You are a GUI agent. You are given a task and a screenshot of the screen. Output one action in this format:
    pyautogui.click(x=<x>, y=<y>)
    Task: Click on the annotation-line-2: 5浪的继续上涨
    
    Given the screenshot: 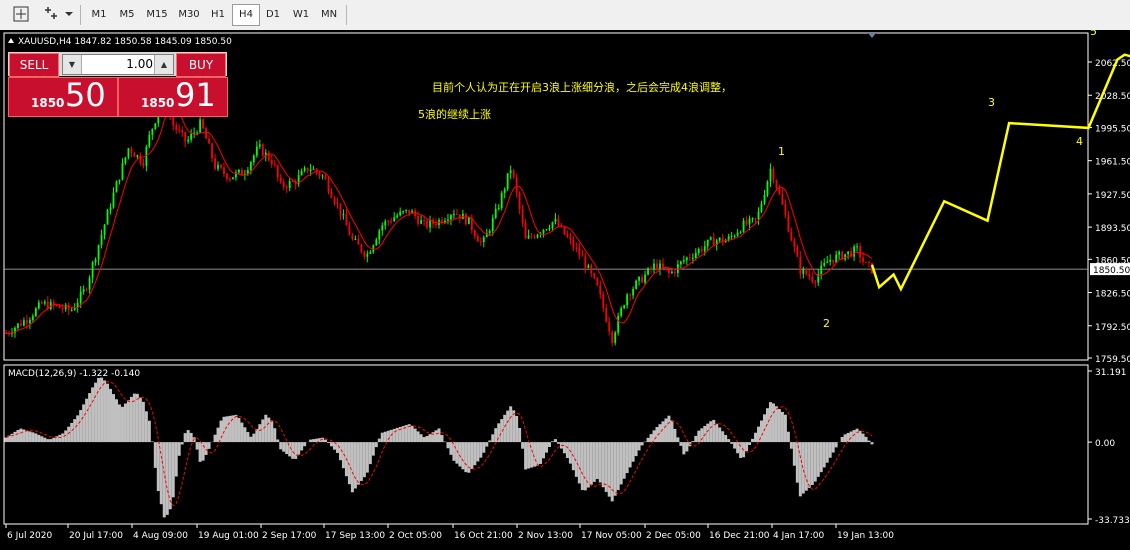 What is the action you would take?
    pyautogui.click(x=454, y=114)
    